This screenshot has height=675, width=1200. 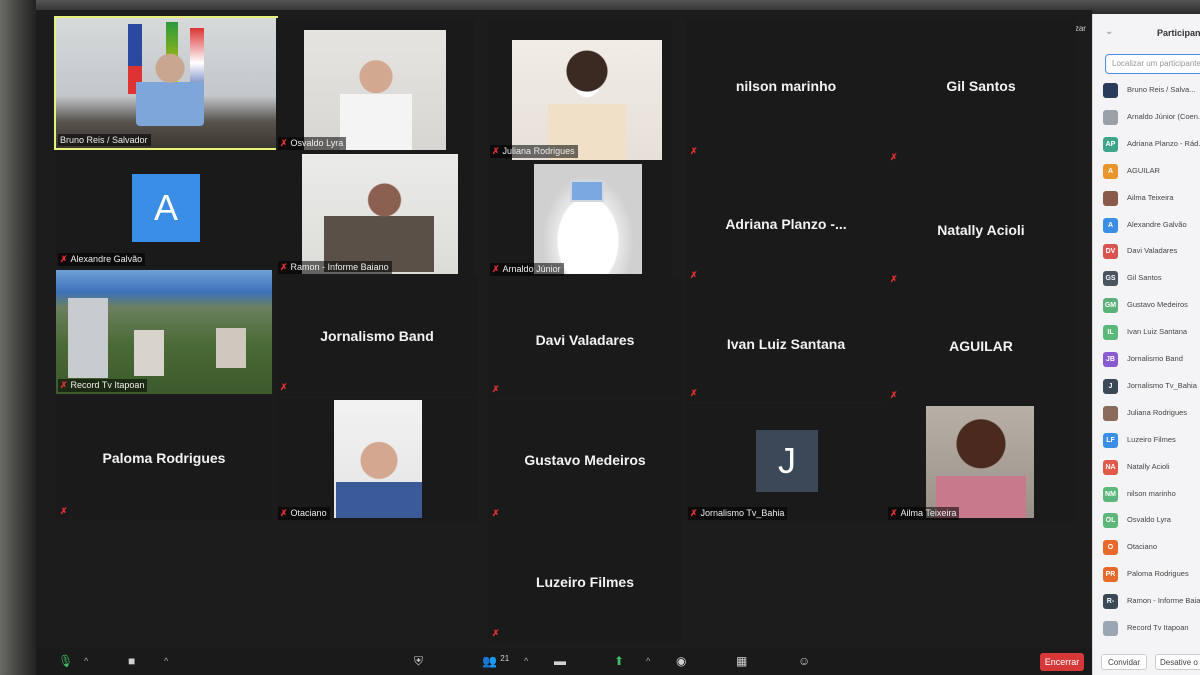 I want to click on participant-row: GM Gustavo Medeiros, so click(x=1151, y=305).